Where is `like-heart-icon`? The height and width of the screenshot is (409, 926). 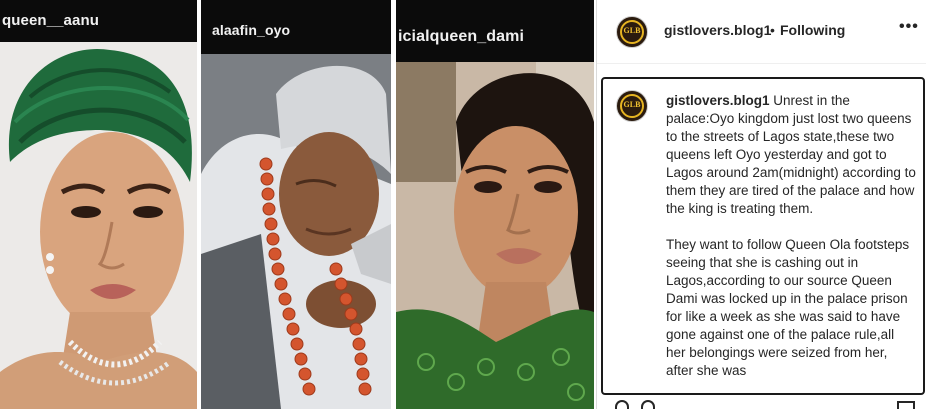
like-heart-icon is located at coordinates (622, 404).